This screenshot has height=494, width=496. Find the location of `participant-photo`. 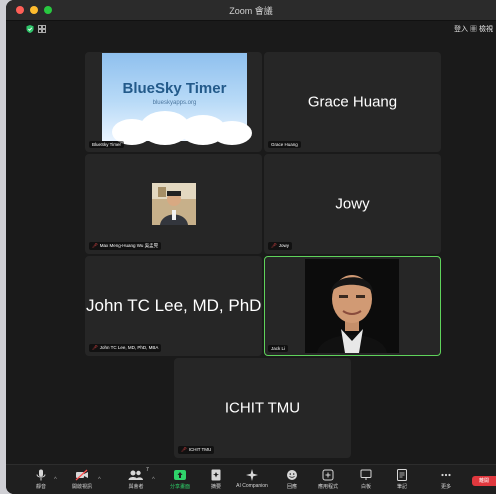

participant-photo is located at coordinates (174, 204).